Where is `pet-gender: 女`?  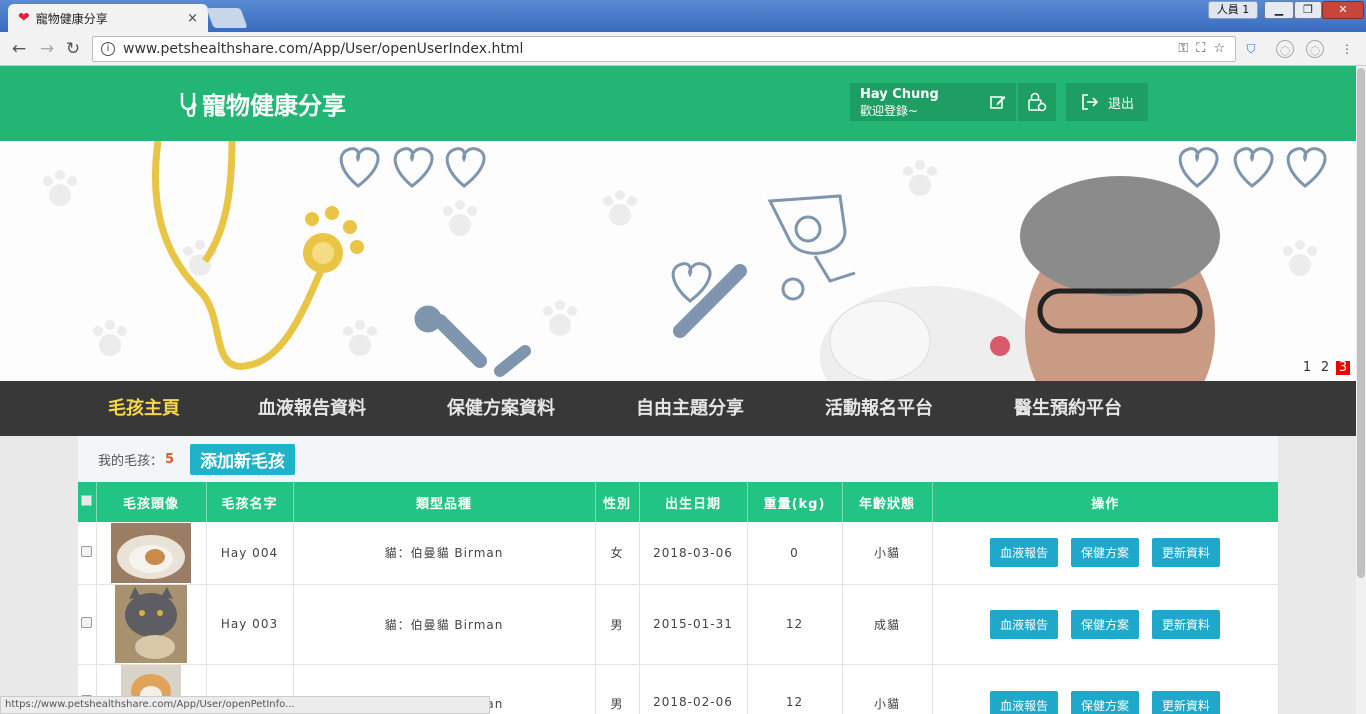 pet-gender: 女 is located at coordinates (617, 553).